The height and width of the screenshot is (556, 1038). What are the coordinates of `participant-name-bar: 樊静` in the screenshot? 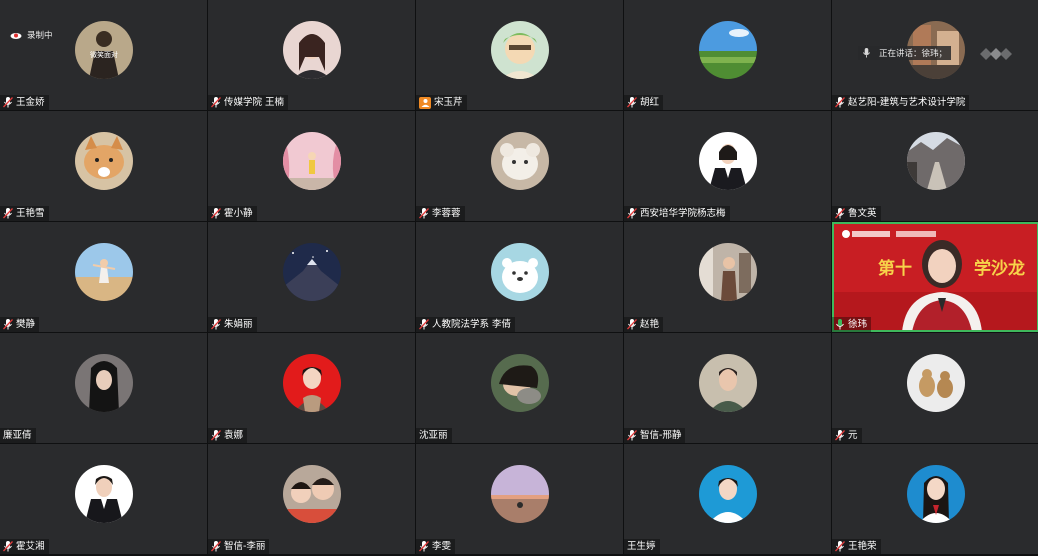 It's located at (20, 324).